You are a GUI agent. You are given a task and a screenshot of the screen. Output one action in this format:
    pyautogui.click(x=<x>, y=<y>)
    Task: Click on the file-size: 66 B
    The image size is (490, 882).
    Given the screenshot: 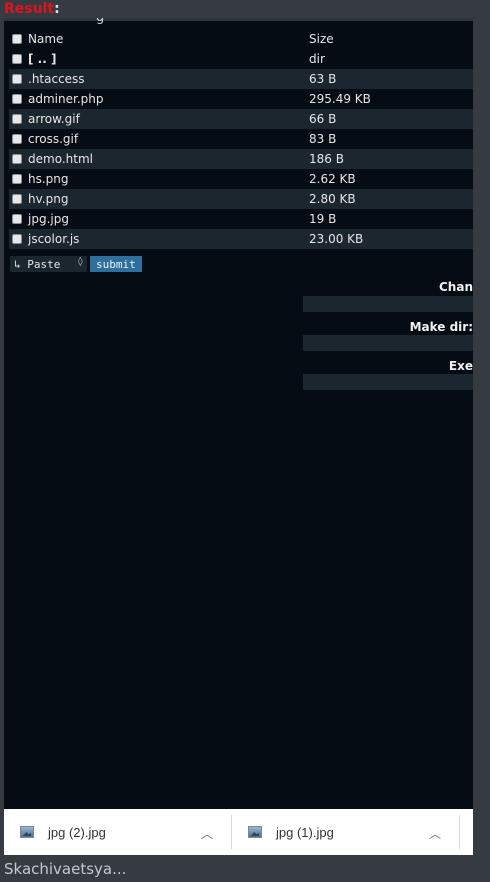 What is the action you would take?
    pyautogui.click(x=323, y=119)
    